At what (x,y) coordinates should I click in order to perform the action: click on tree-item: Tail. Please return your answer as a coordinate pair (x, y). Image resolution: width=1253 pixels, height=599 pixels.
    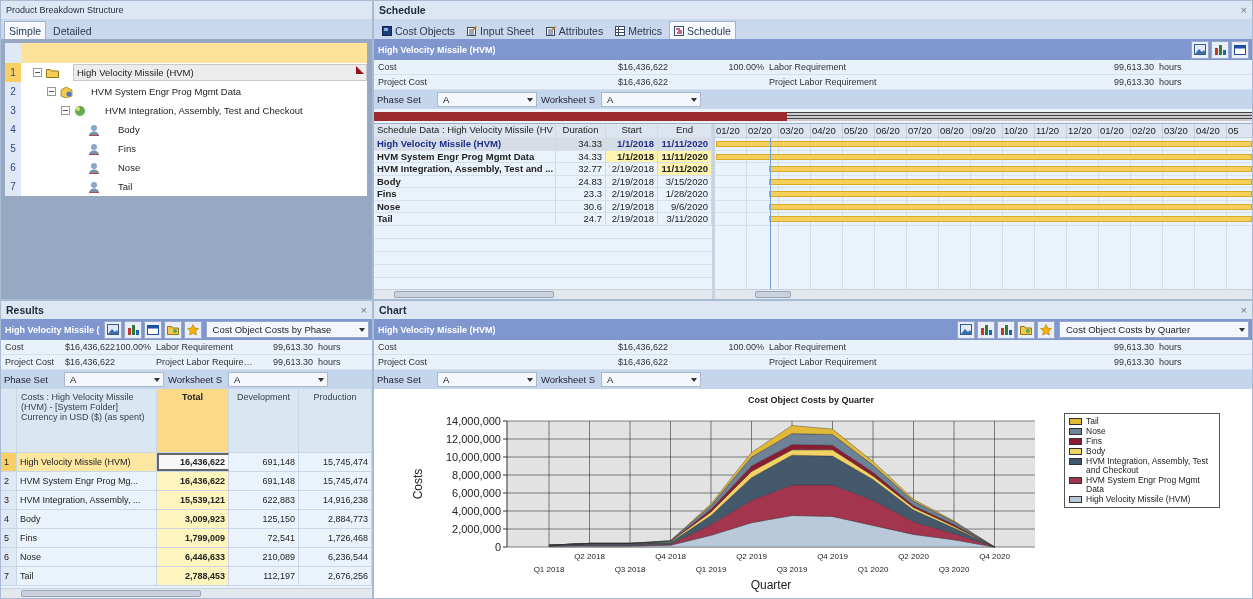
    Looking at the image, I should click on (124, 186).